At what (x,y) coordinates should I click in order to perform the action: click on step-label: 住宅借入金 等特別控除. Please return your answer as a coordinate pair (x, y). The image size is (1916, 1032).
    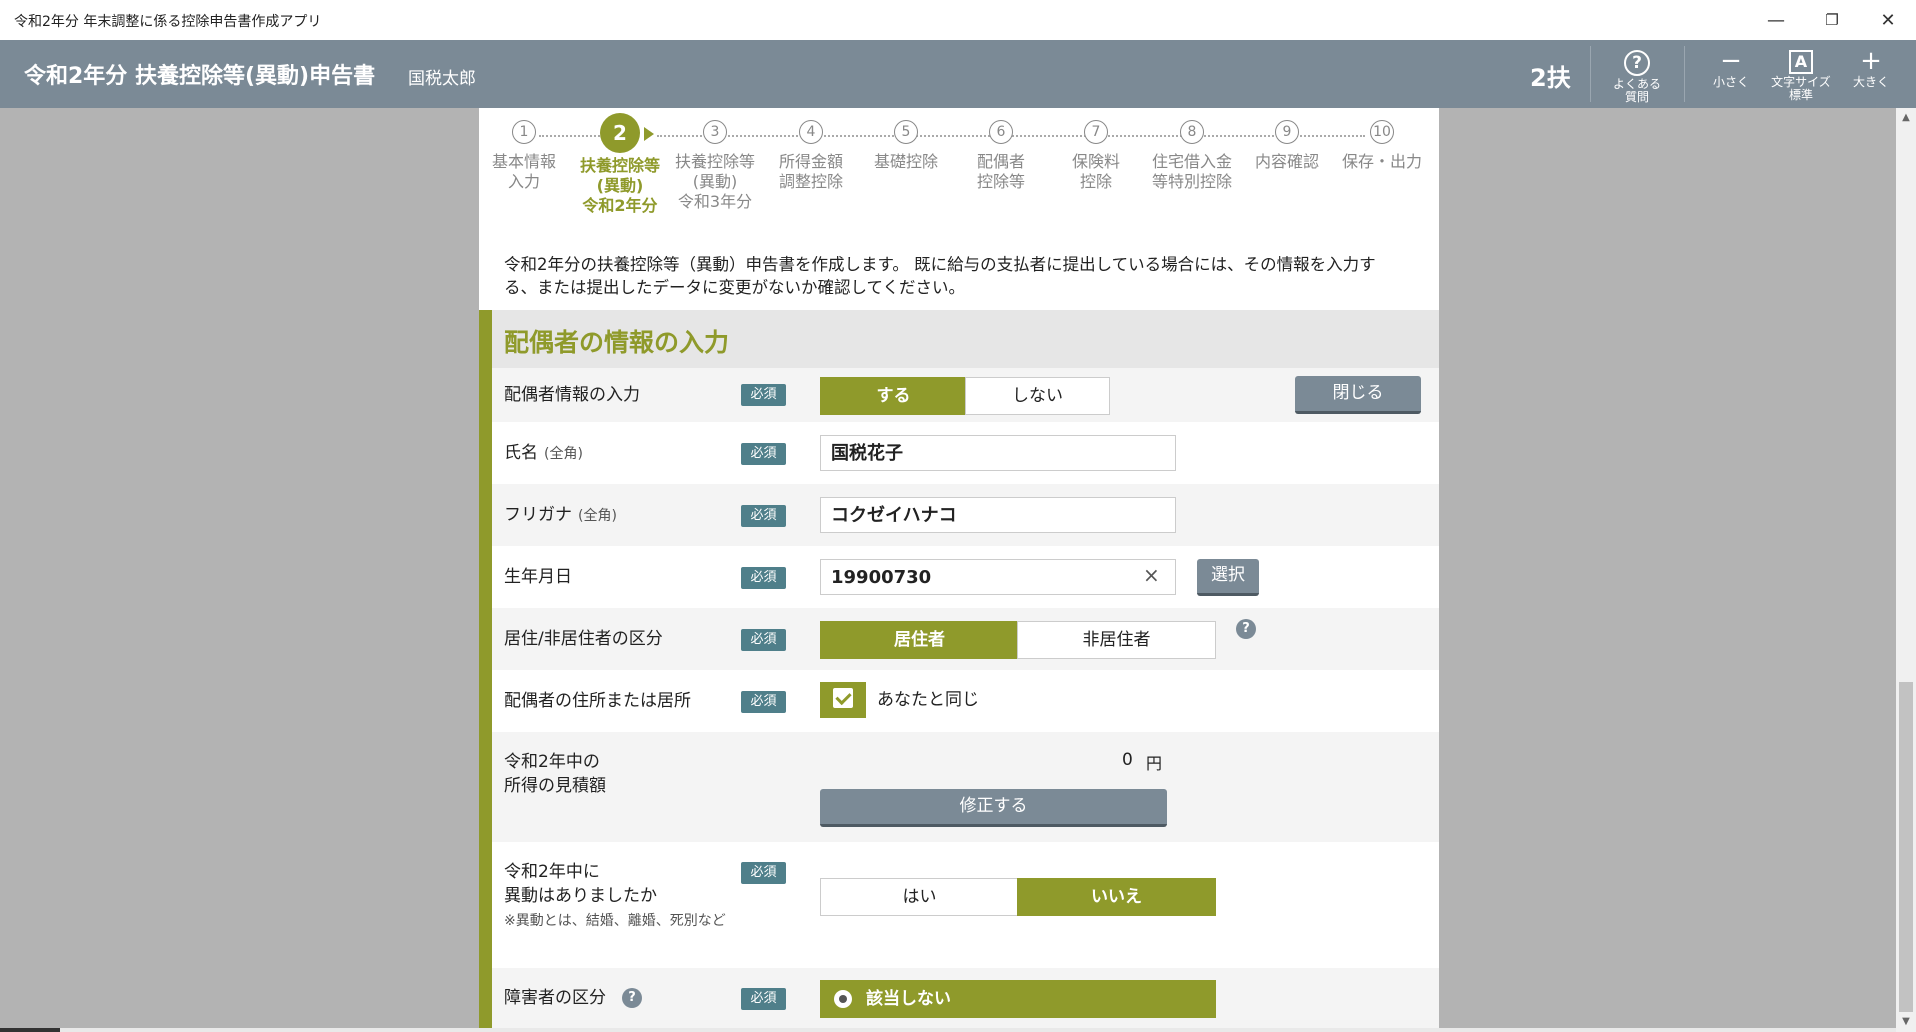
    Looking at the image, I should click on (1191, 171).